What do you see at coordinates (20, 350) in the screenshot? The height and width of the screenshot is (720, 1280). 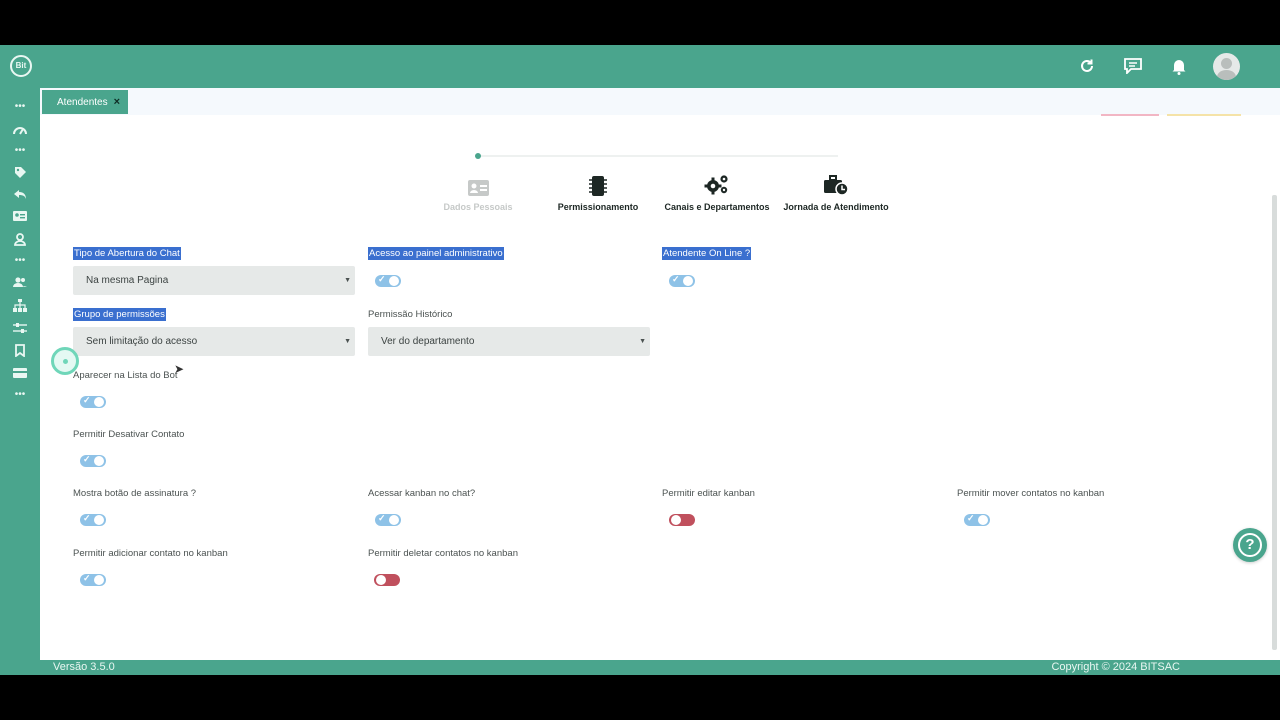 I see `bookmark-icon` at bounding box center [20, 350].